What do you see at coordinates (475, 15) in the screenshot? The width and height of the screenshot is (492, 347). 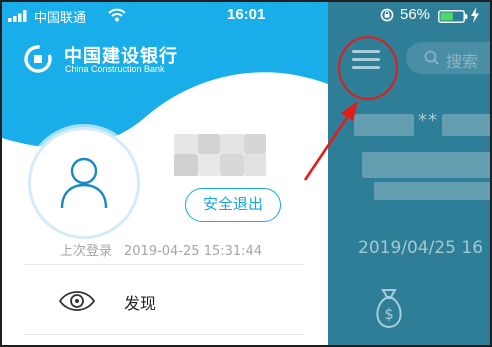 I see `charging-bolt-icon` at bounding box center [475, 15].